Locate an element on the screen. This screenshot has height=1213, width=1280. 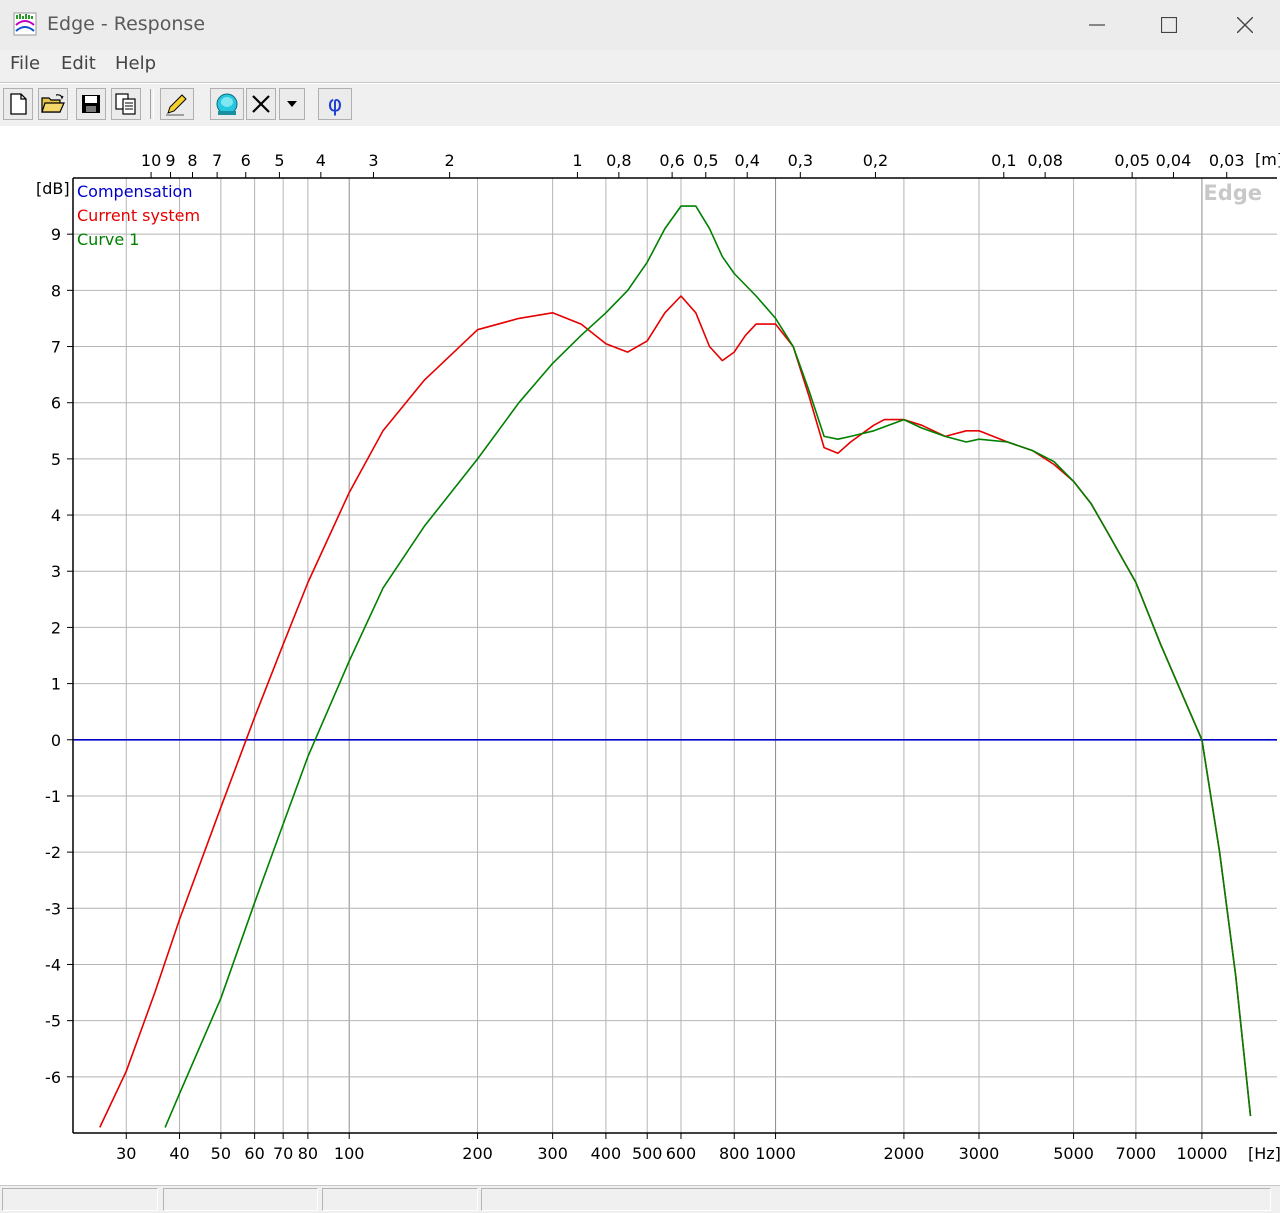
watermark: Edge is located at coordinates (1232, 193).